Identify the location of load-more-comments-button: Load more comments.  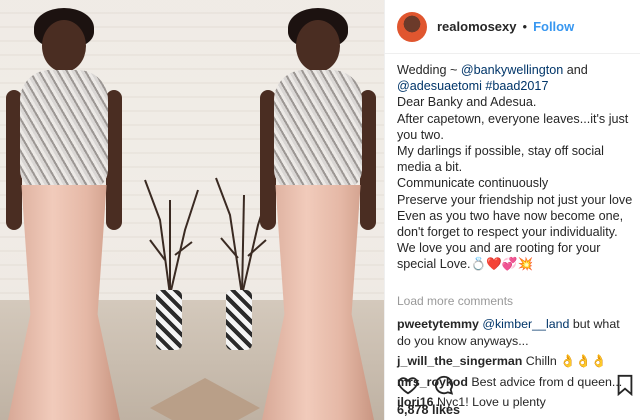
(512, 304).